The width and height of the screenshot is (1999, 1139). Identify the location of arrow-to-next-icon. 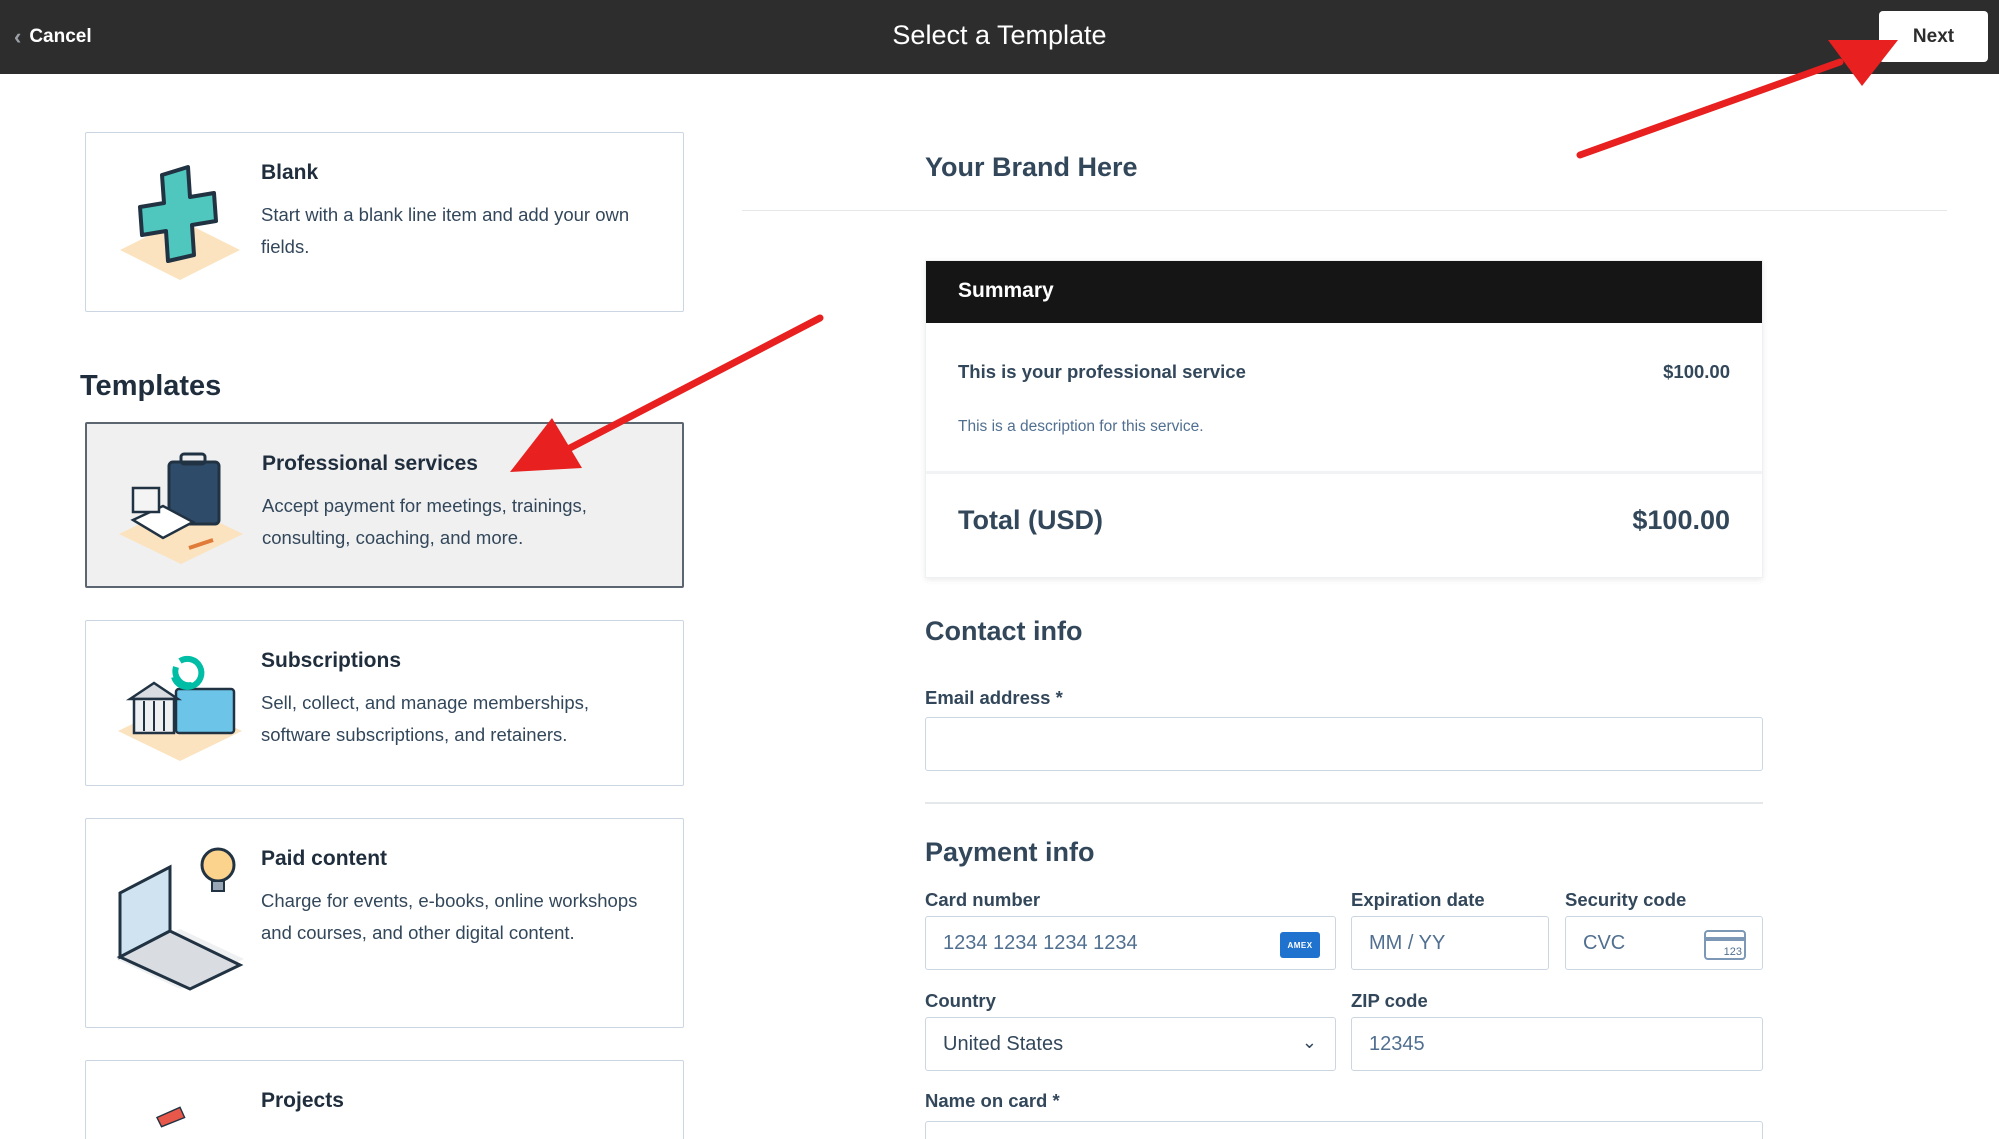
(1737, 99).